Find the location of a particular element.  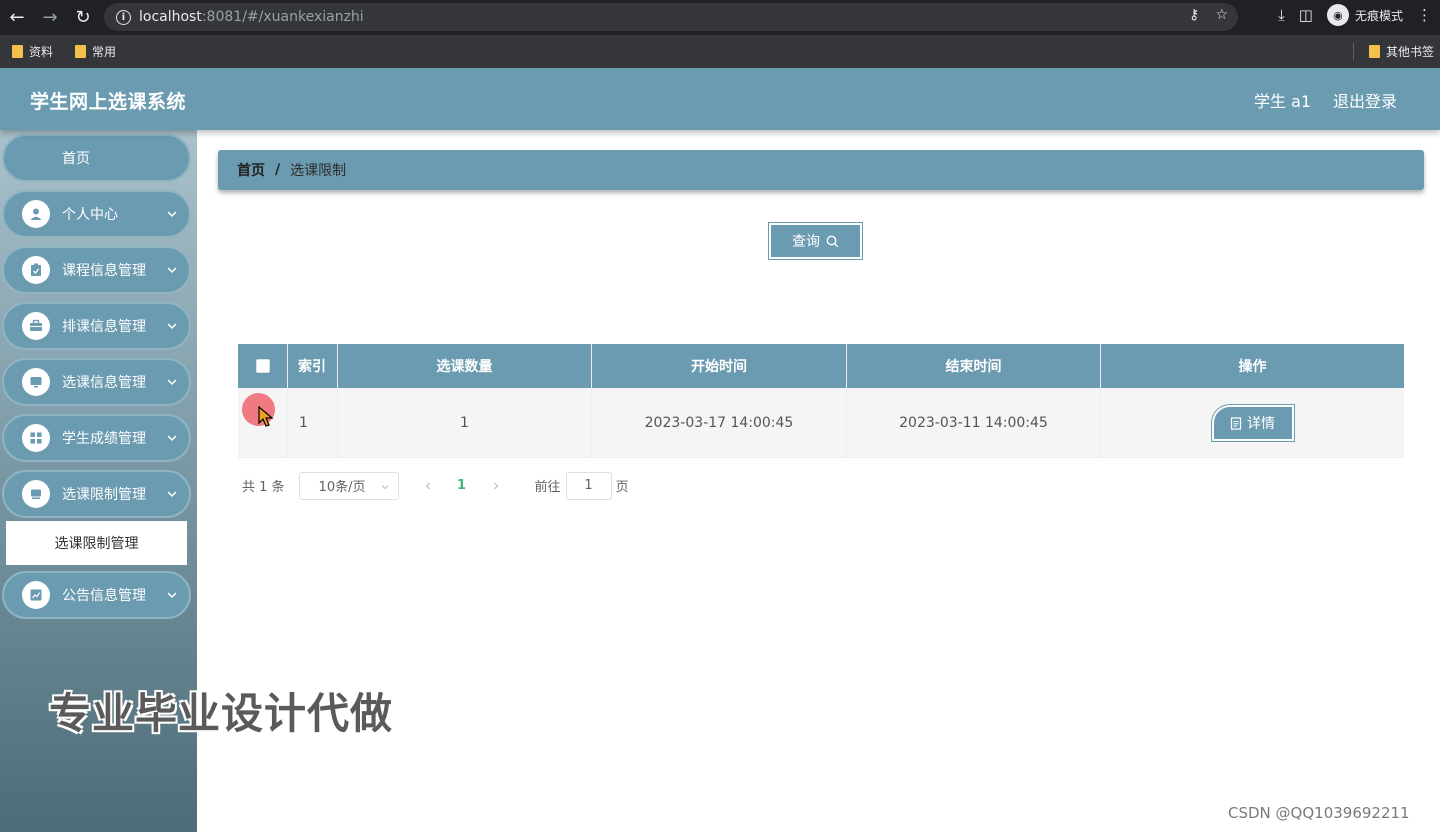

credit-text: CSDN @QQ1039692211 is located at coordinates (1319, 813).